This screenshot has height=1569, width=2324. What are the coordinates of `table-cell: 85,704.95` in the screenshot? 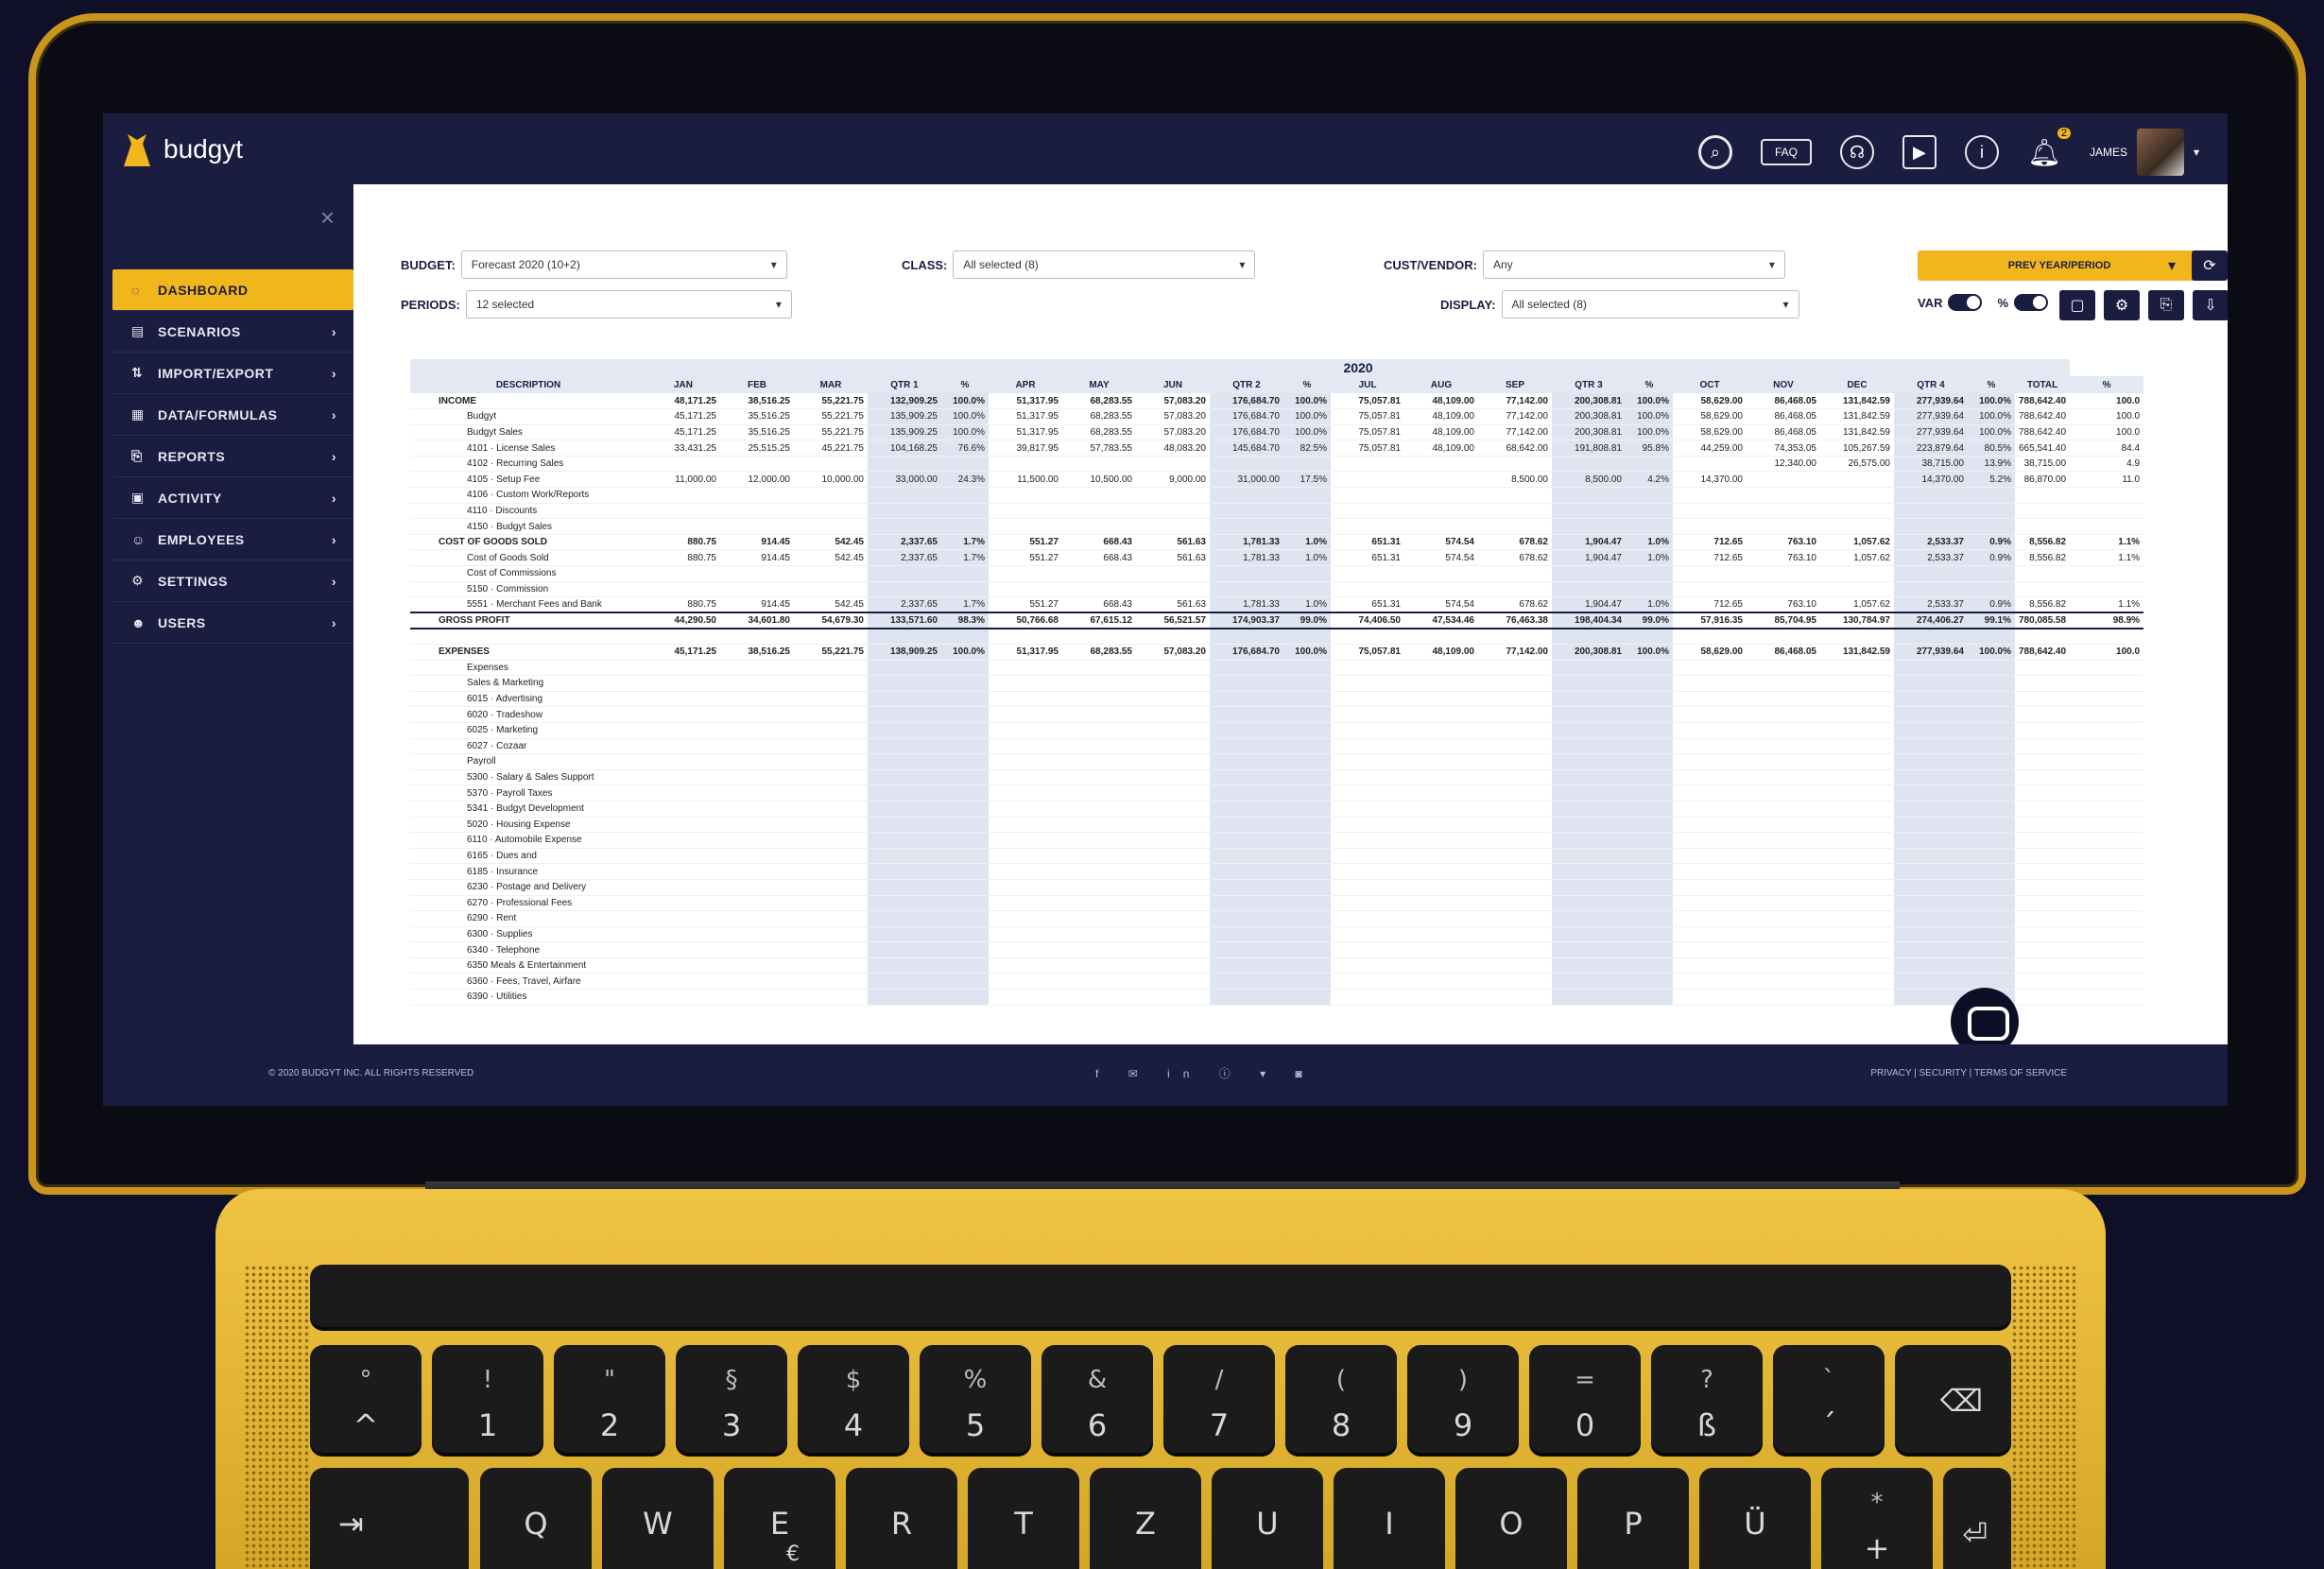 It's located at (1784, 620).